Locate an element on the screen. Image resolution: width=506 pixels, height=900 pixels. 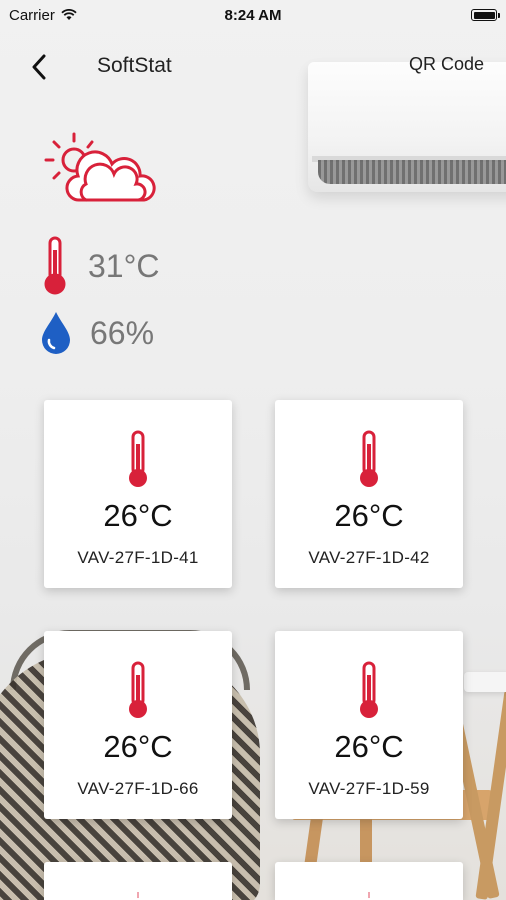
device-card: 26°C VAV-27F-1D-59 is located at coordinates (369, 725).